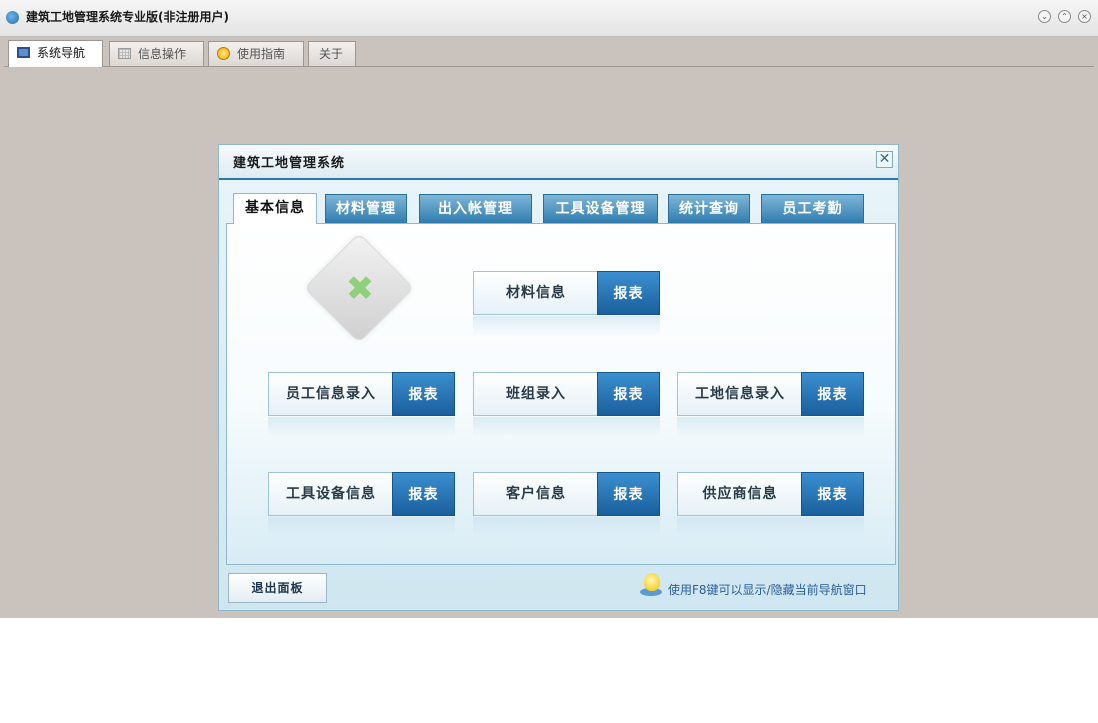  What do you see at coordinates (536, 293) in the screenshot?
I see `button-label: 材料信息` at bounding box center [536, 293].